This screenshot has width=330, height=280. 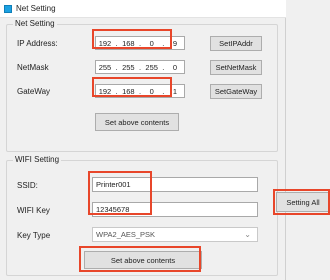 What do you see at coordinates (34, 235) in the screenshot?
I see `key-type-label: Key Type` at bounding box center [34, 235].